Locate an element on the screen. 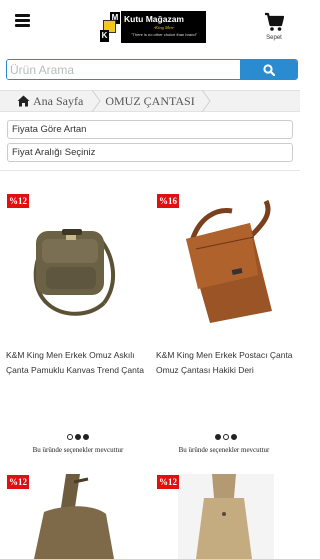 This screenshot has width=320, height=559. cart-button: Sepet is located at coordinates (274, 26).